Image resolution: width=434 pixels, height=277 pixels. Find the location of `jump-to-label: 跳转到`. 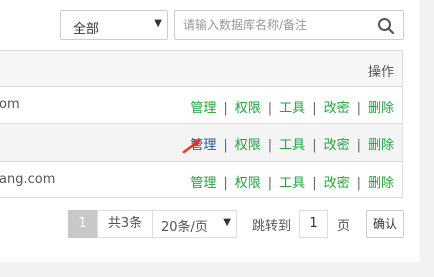

jump-to-label: 跳转到 is located at coordinates (272, 226).